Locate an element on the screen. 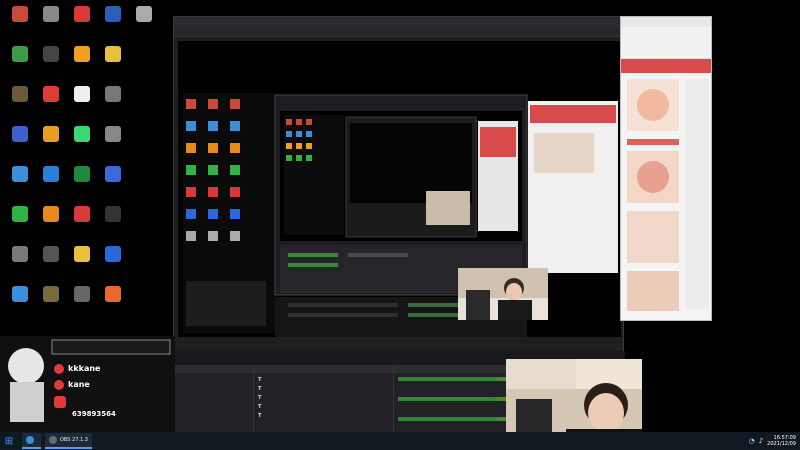  overlay-name-1: kkkane is located at coordinates (84, 368).